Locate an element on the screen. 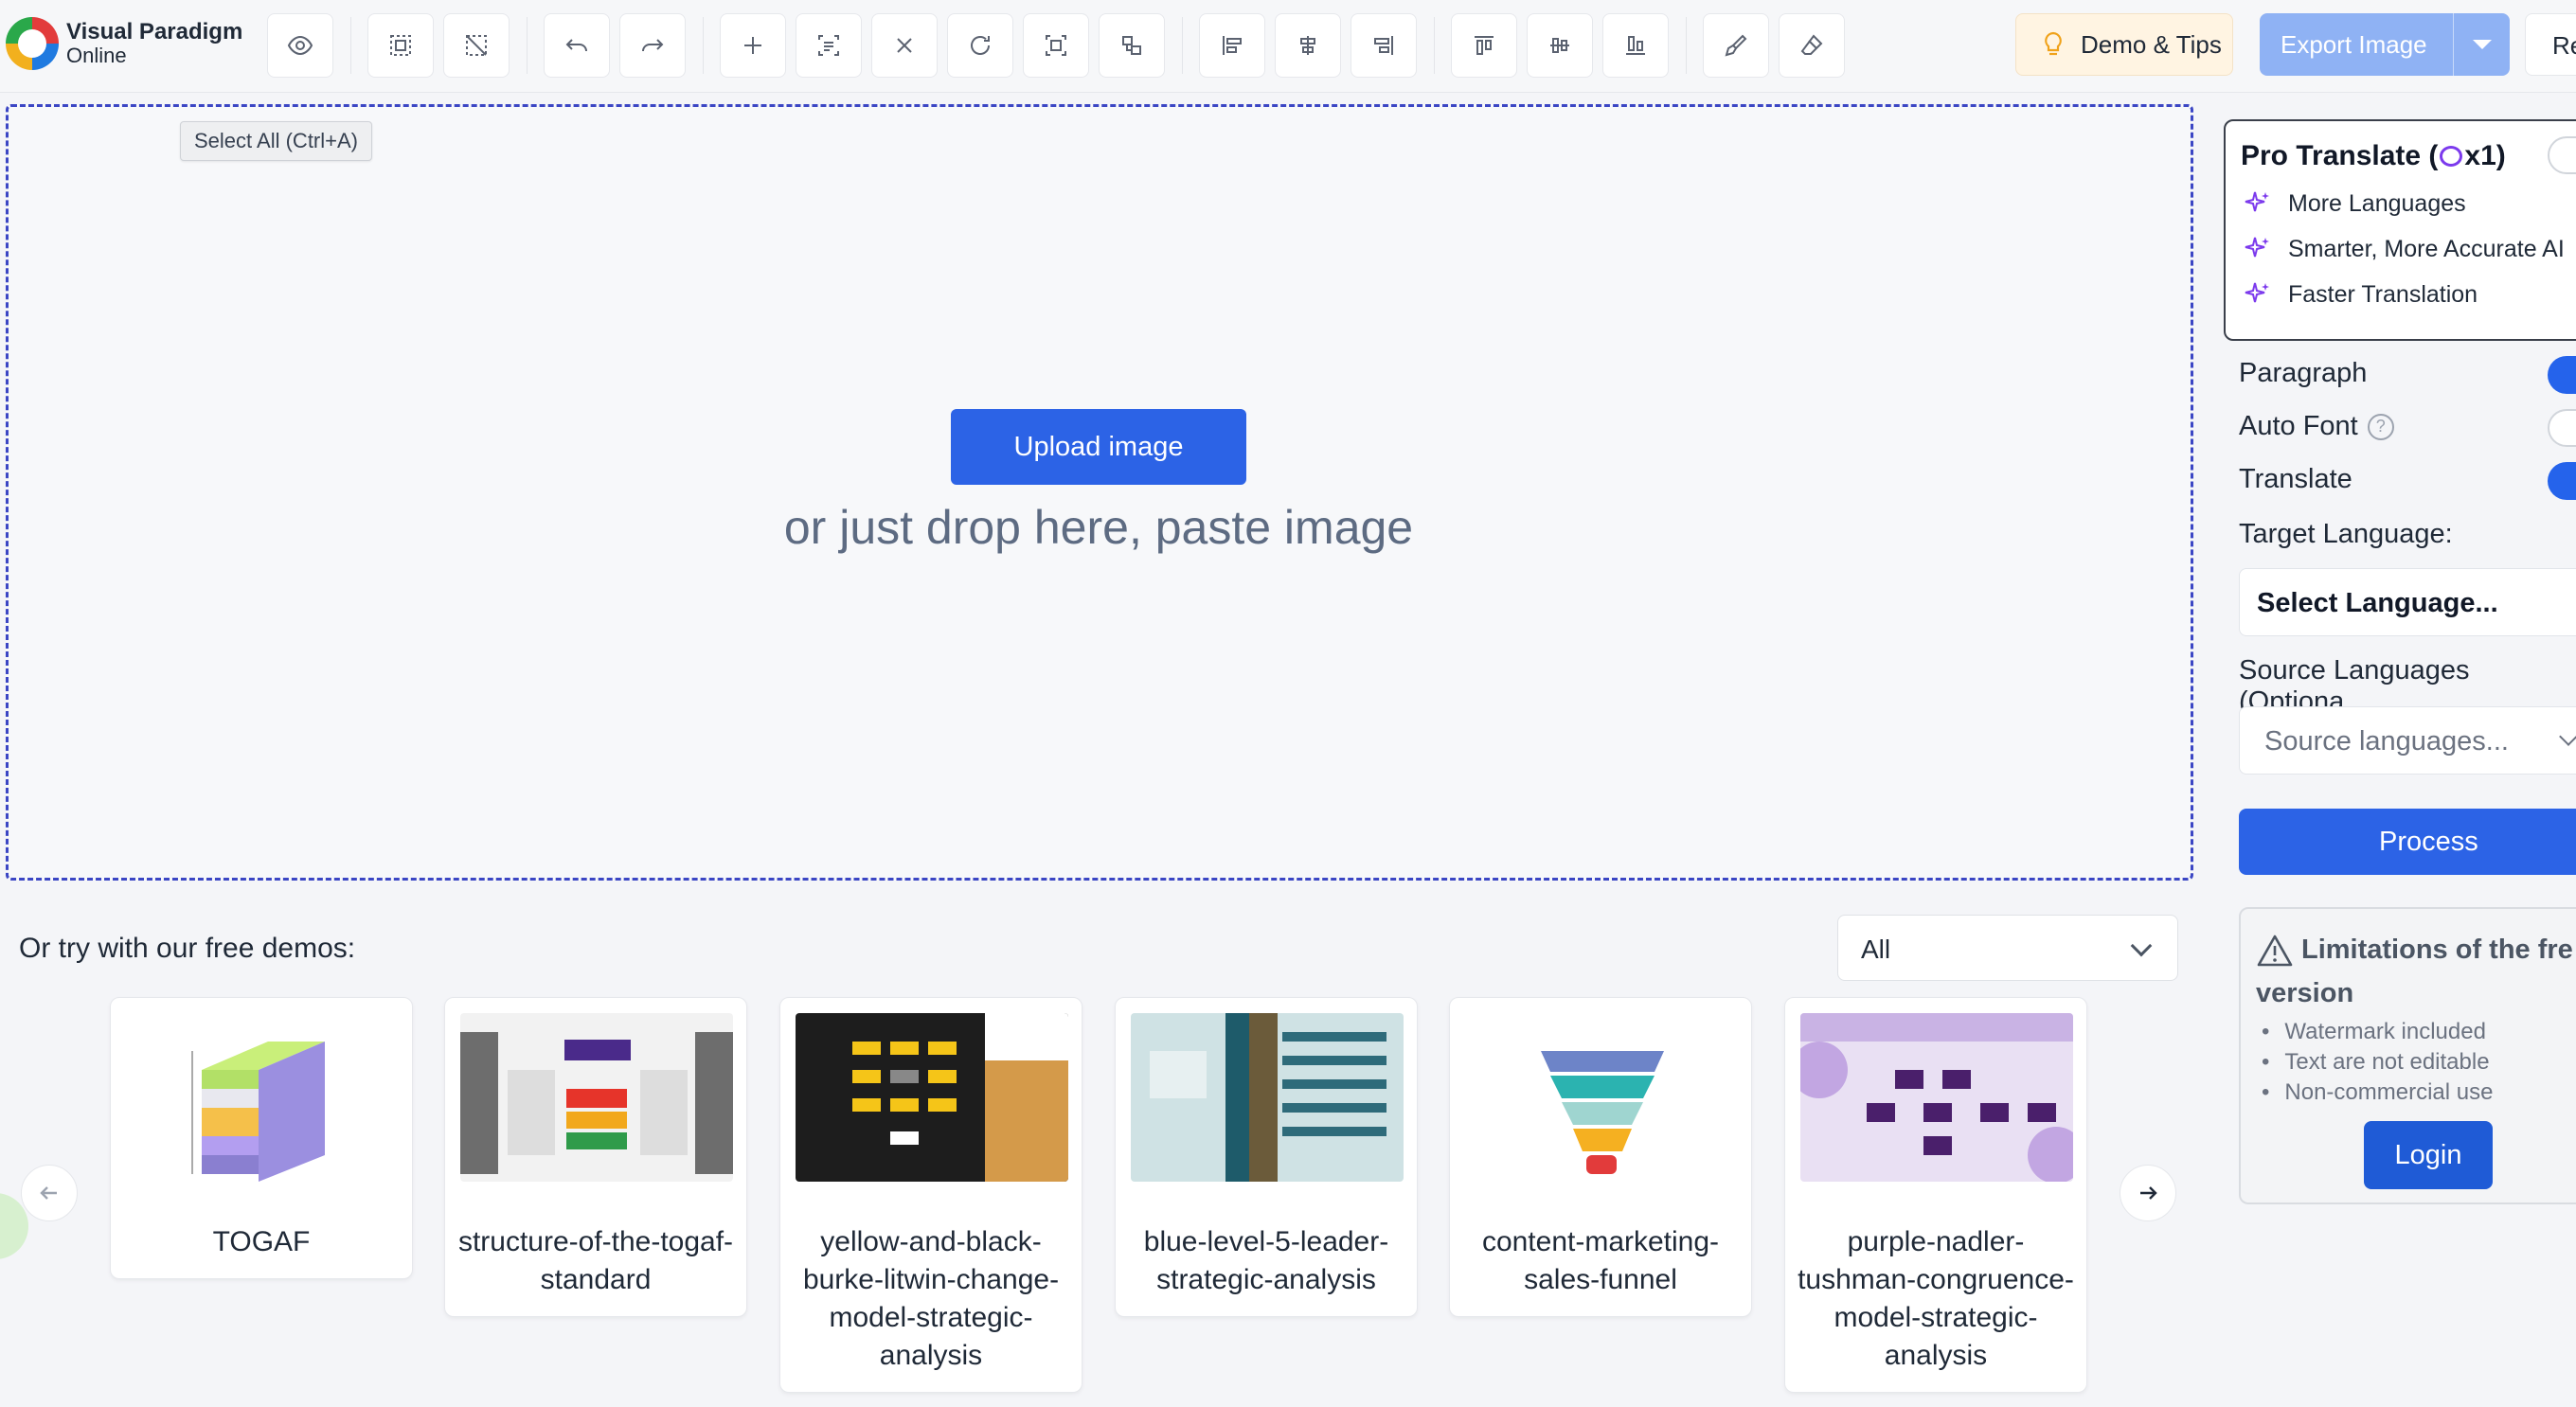  demo-filter-value: All is located at coordinates (1876, 950).